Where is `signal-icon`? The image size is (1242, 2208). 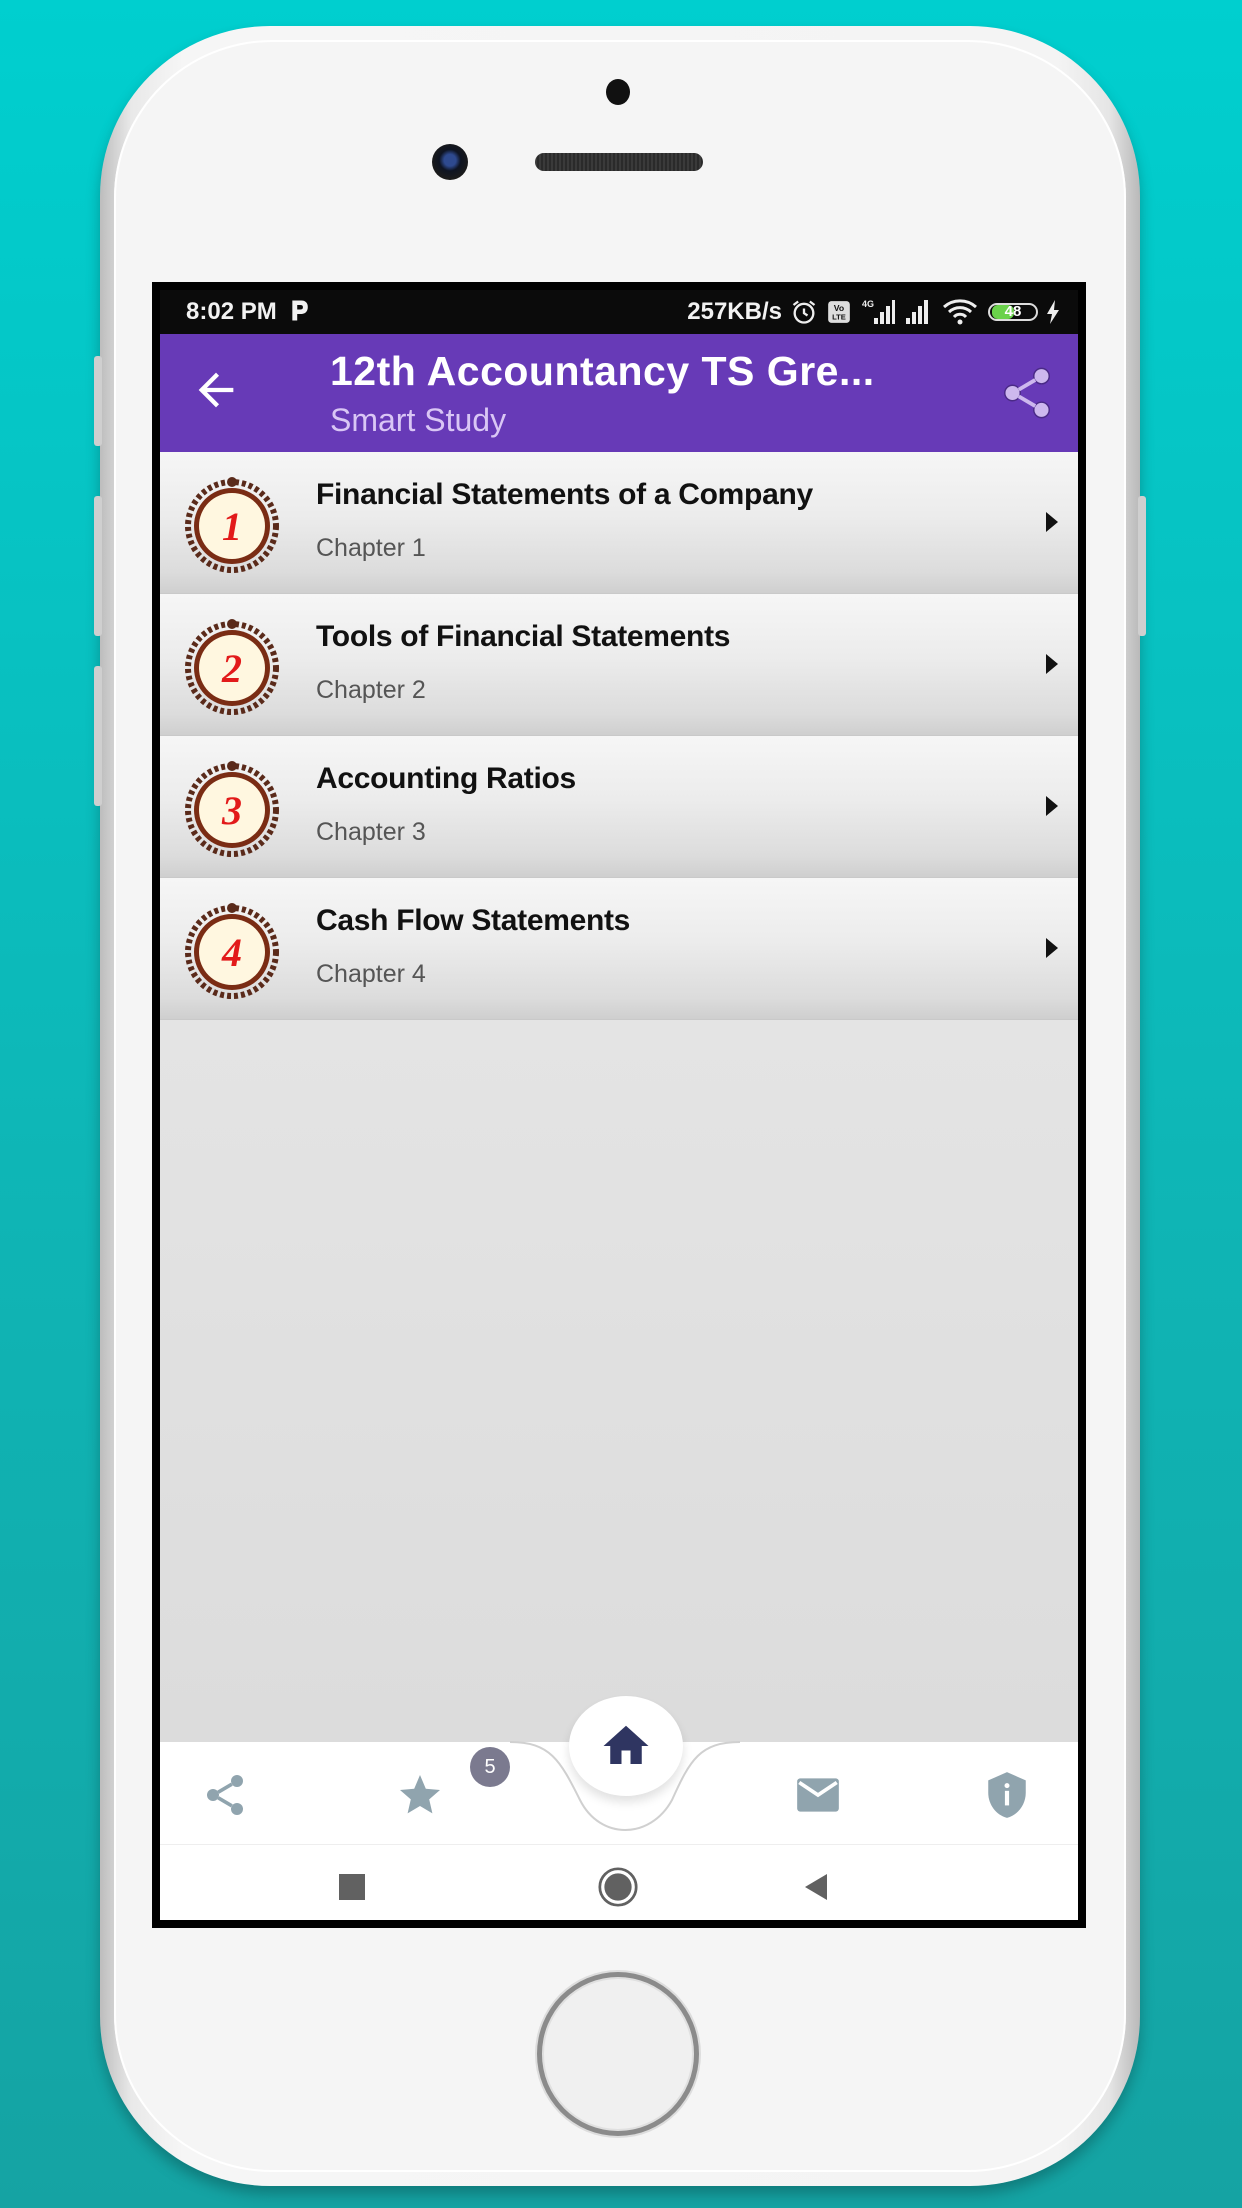
signal-icon is located at coordinates (917, 312).